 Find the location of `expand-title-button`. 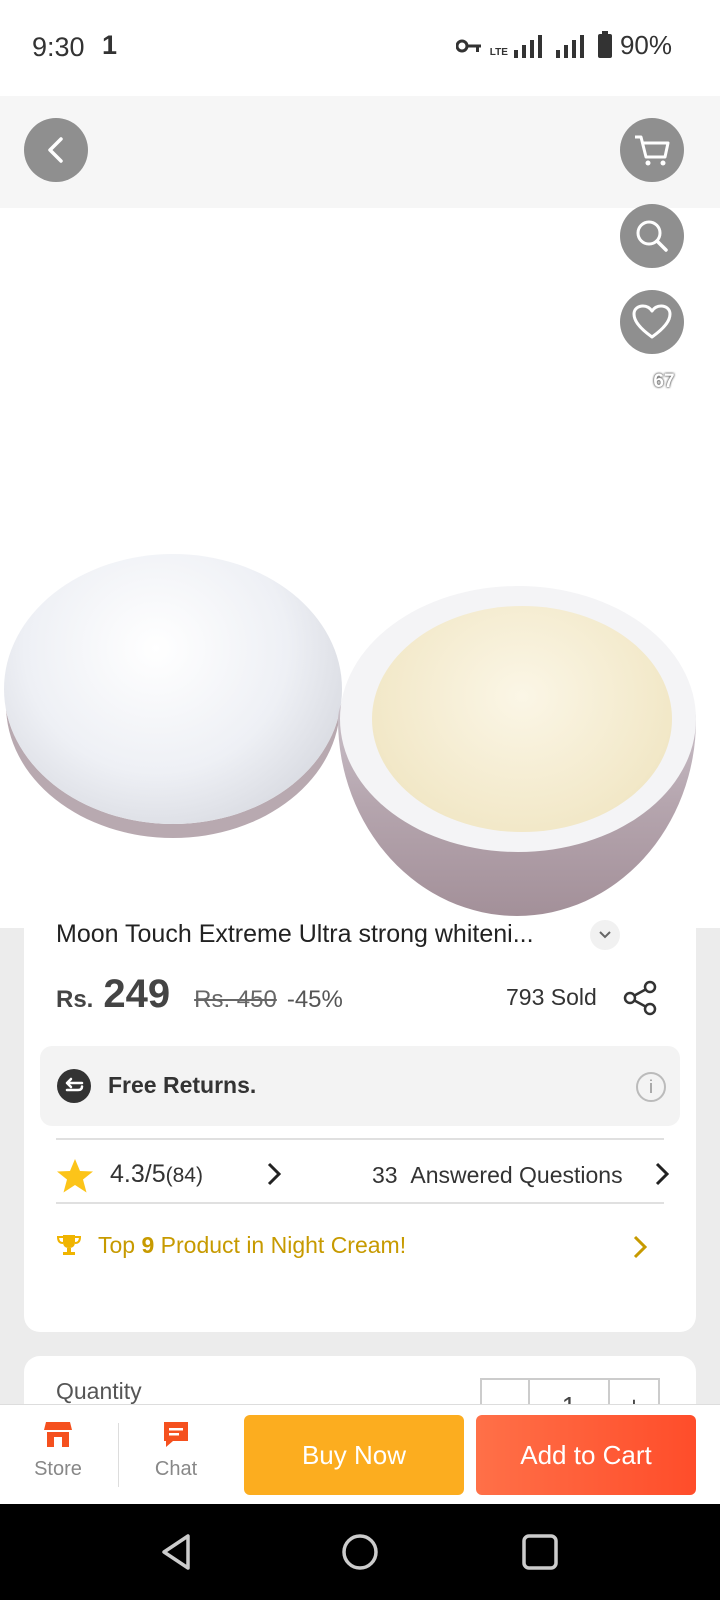

expand-title-button is located at coordinates (605, 935).